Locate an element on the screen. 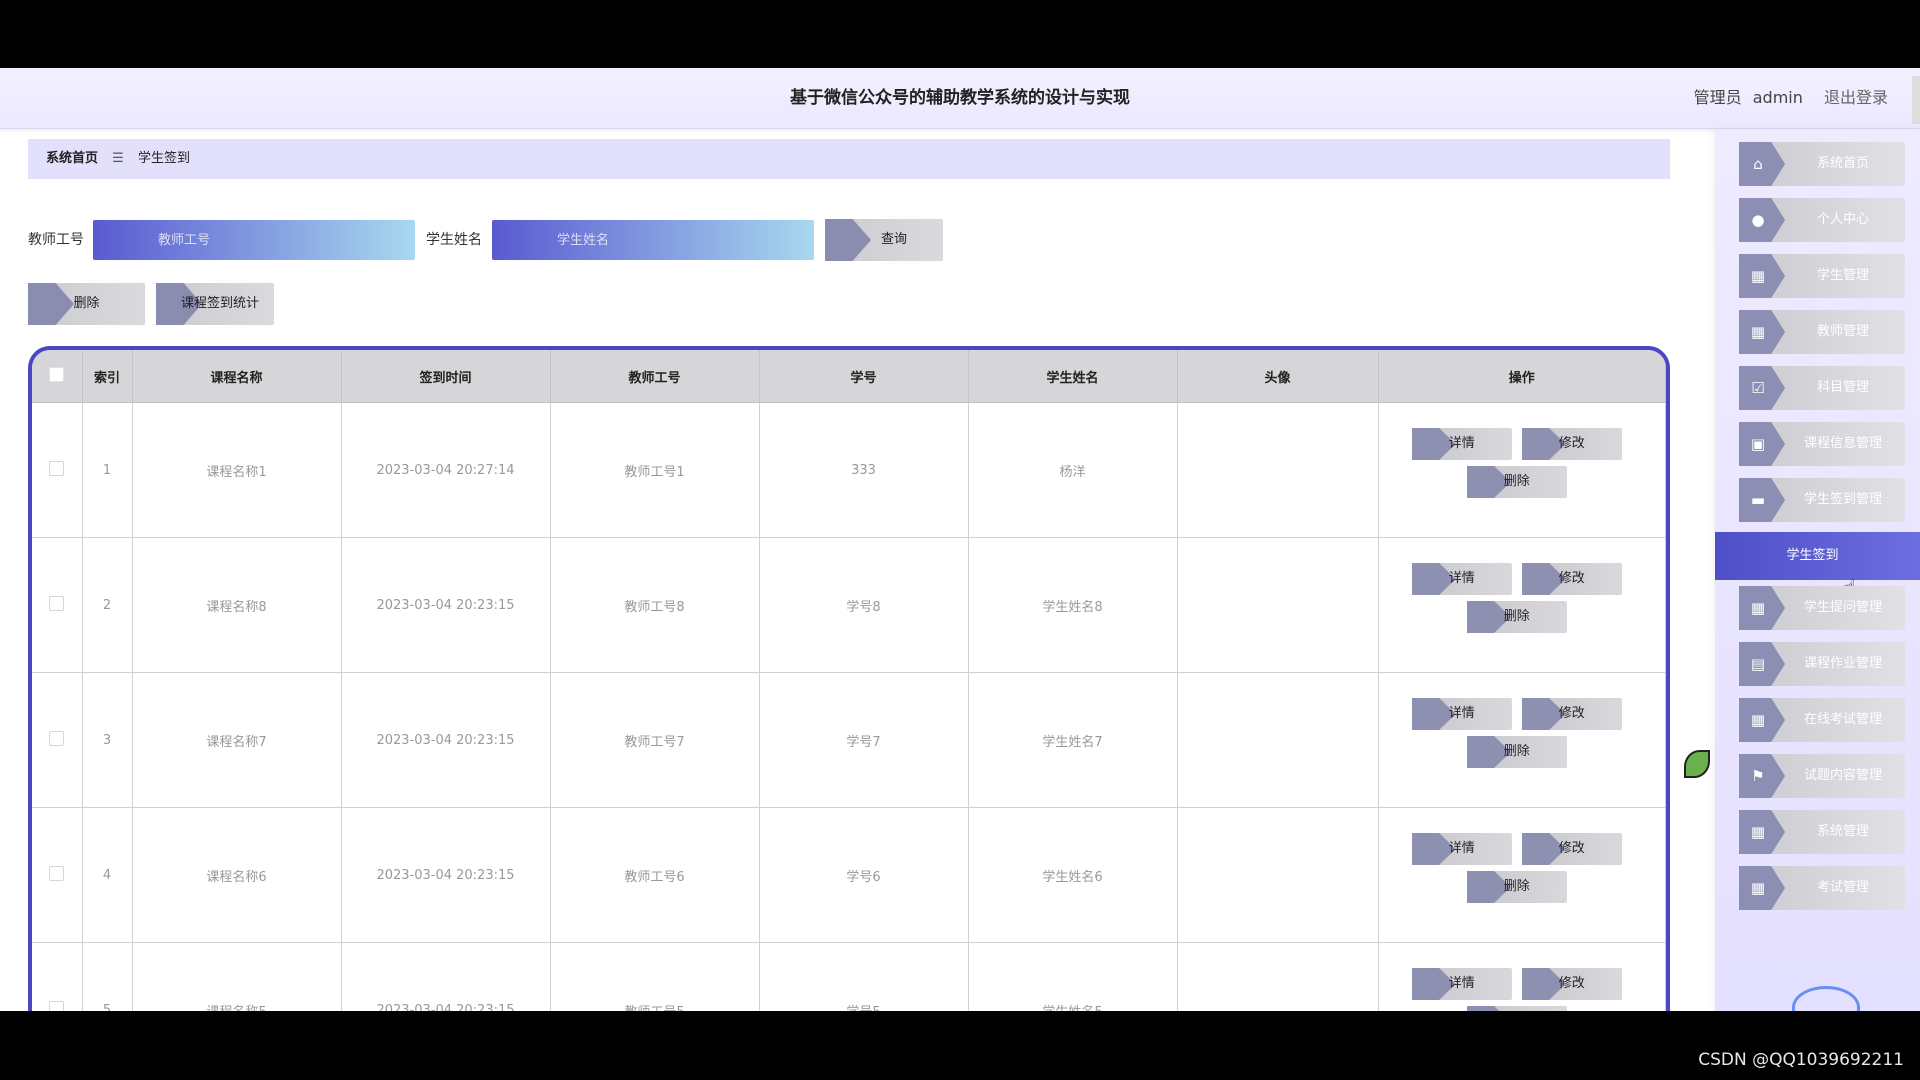  sidebar-item: ⌂ 系统首页 is located at coordinates (1822, 164).